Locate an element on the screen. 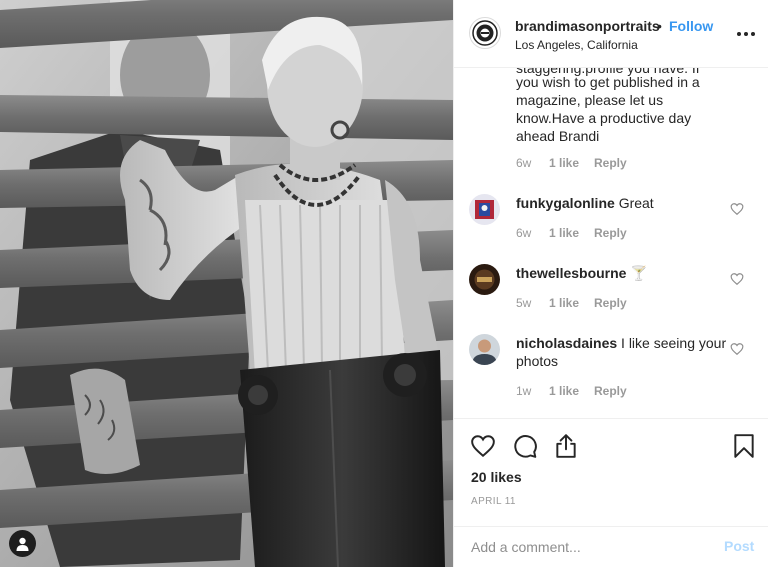 The height and width of the screenshot is (567, 768). caption-reply-button: Reply is located at coordinates (610, 163).